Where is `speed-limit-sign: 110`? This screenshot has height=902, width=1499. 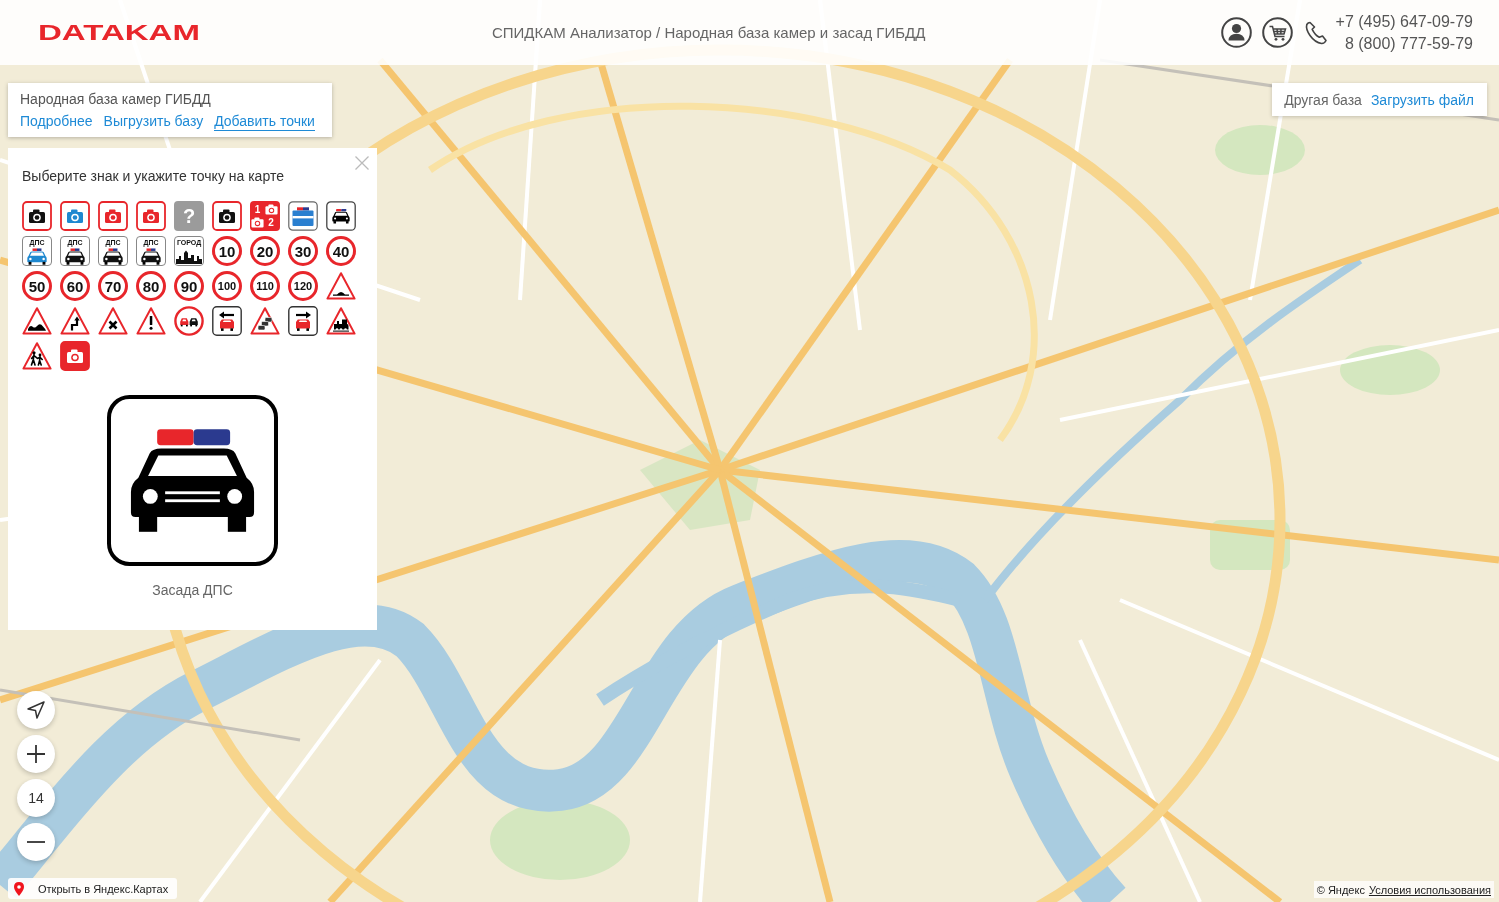 speed-limit-sign: 110 is located at coordinates (265, 286).